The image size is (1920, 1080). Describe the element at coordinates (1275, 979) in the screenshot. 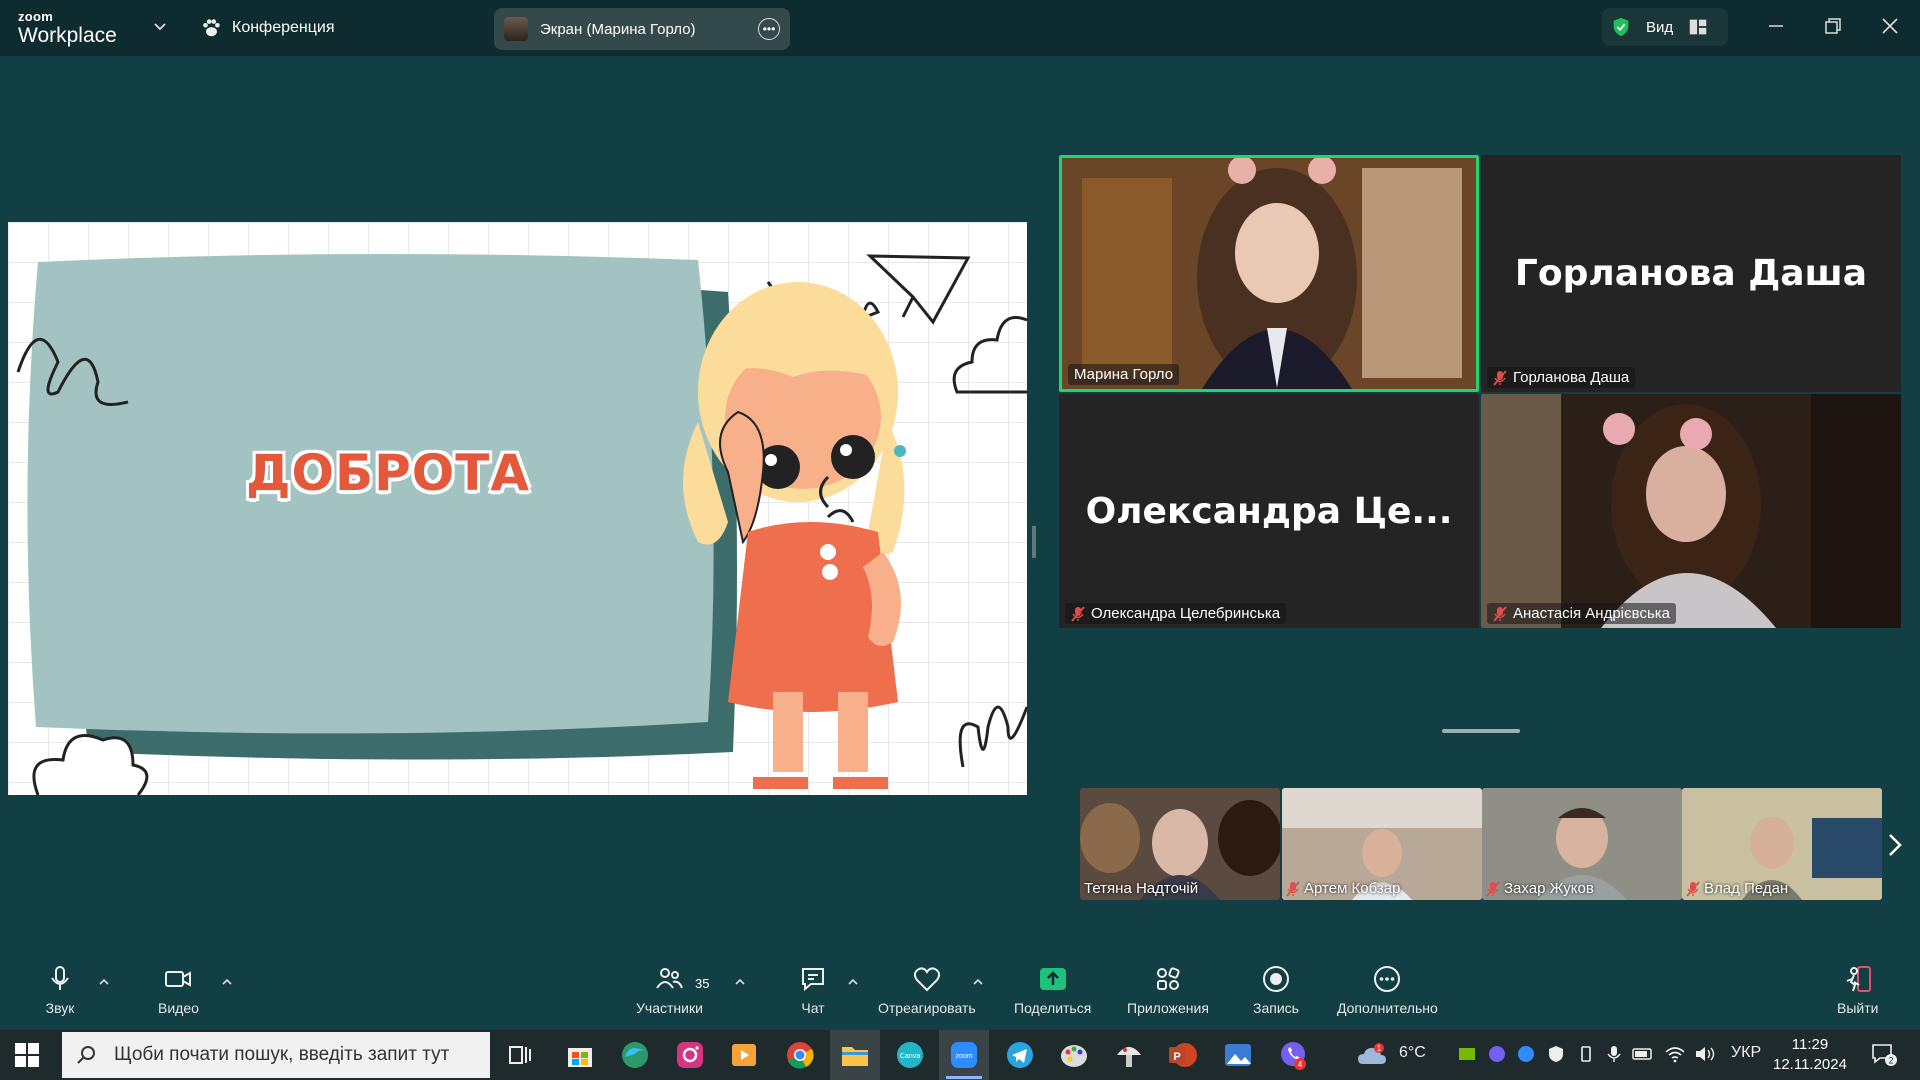

I see `record-icon` at that location.